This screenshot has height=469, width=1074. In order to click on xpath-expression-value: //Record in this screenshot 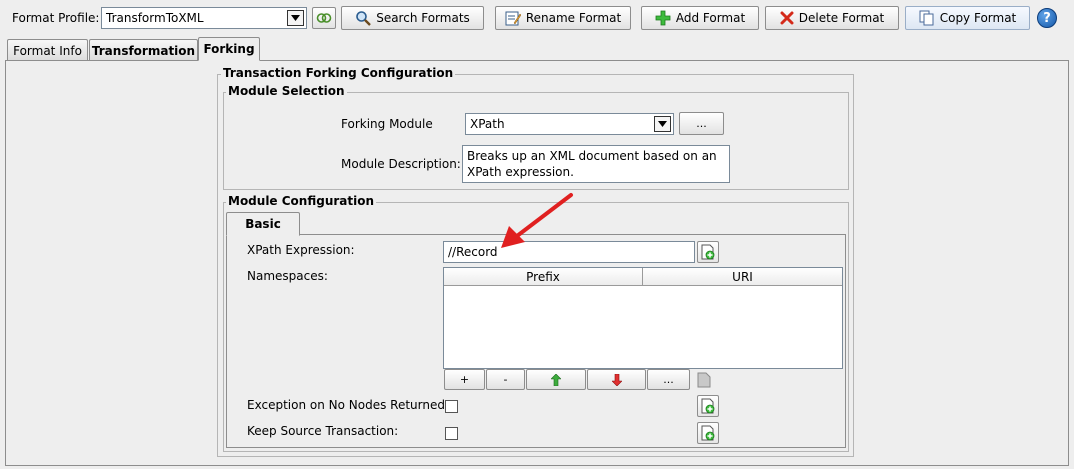, I will do `click(473, 252)`.